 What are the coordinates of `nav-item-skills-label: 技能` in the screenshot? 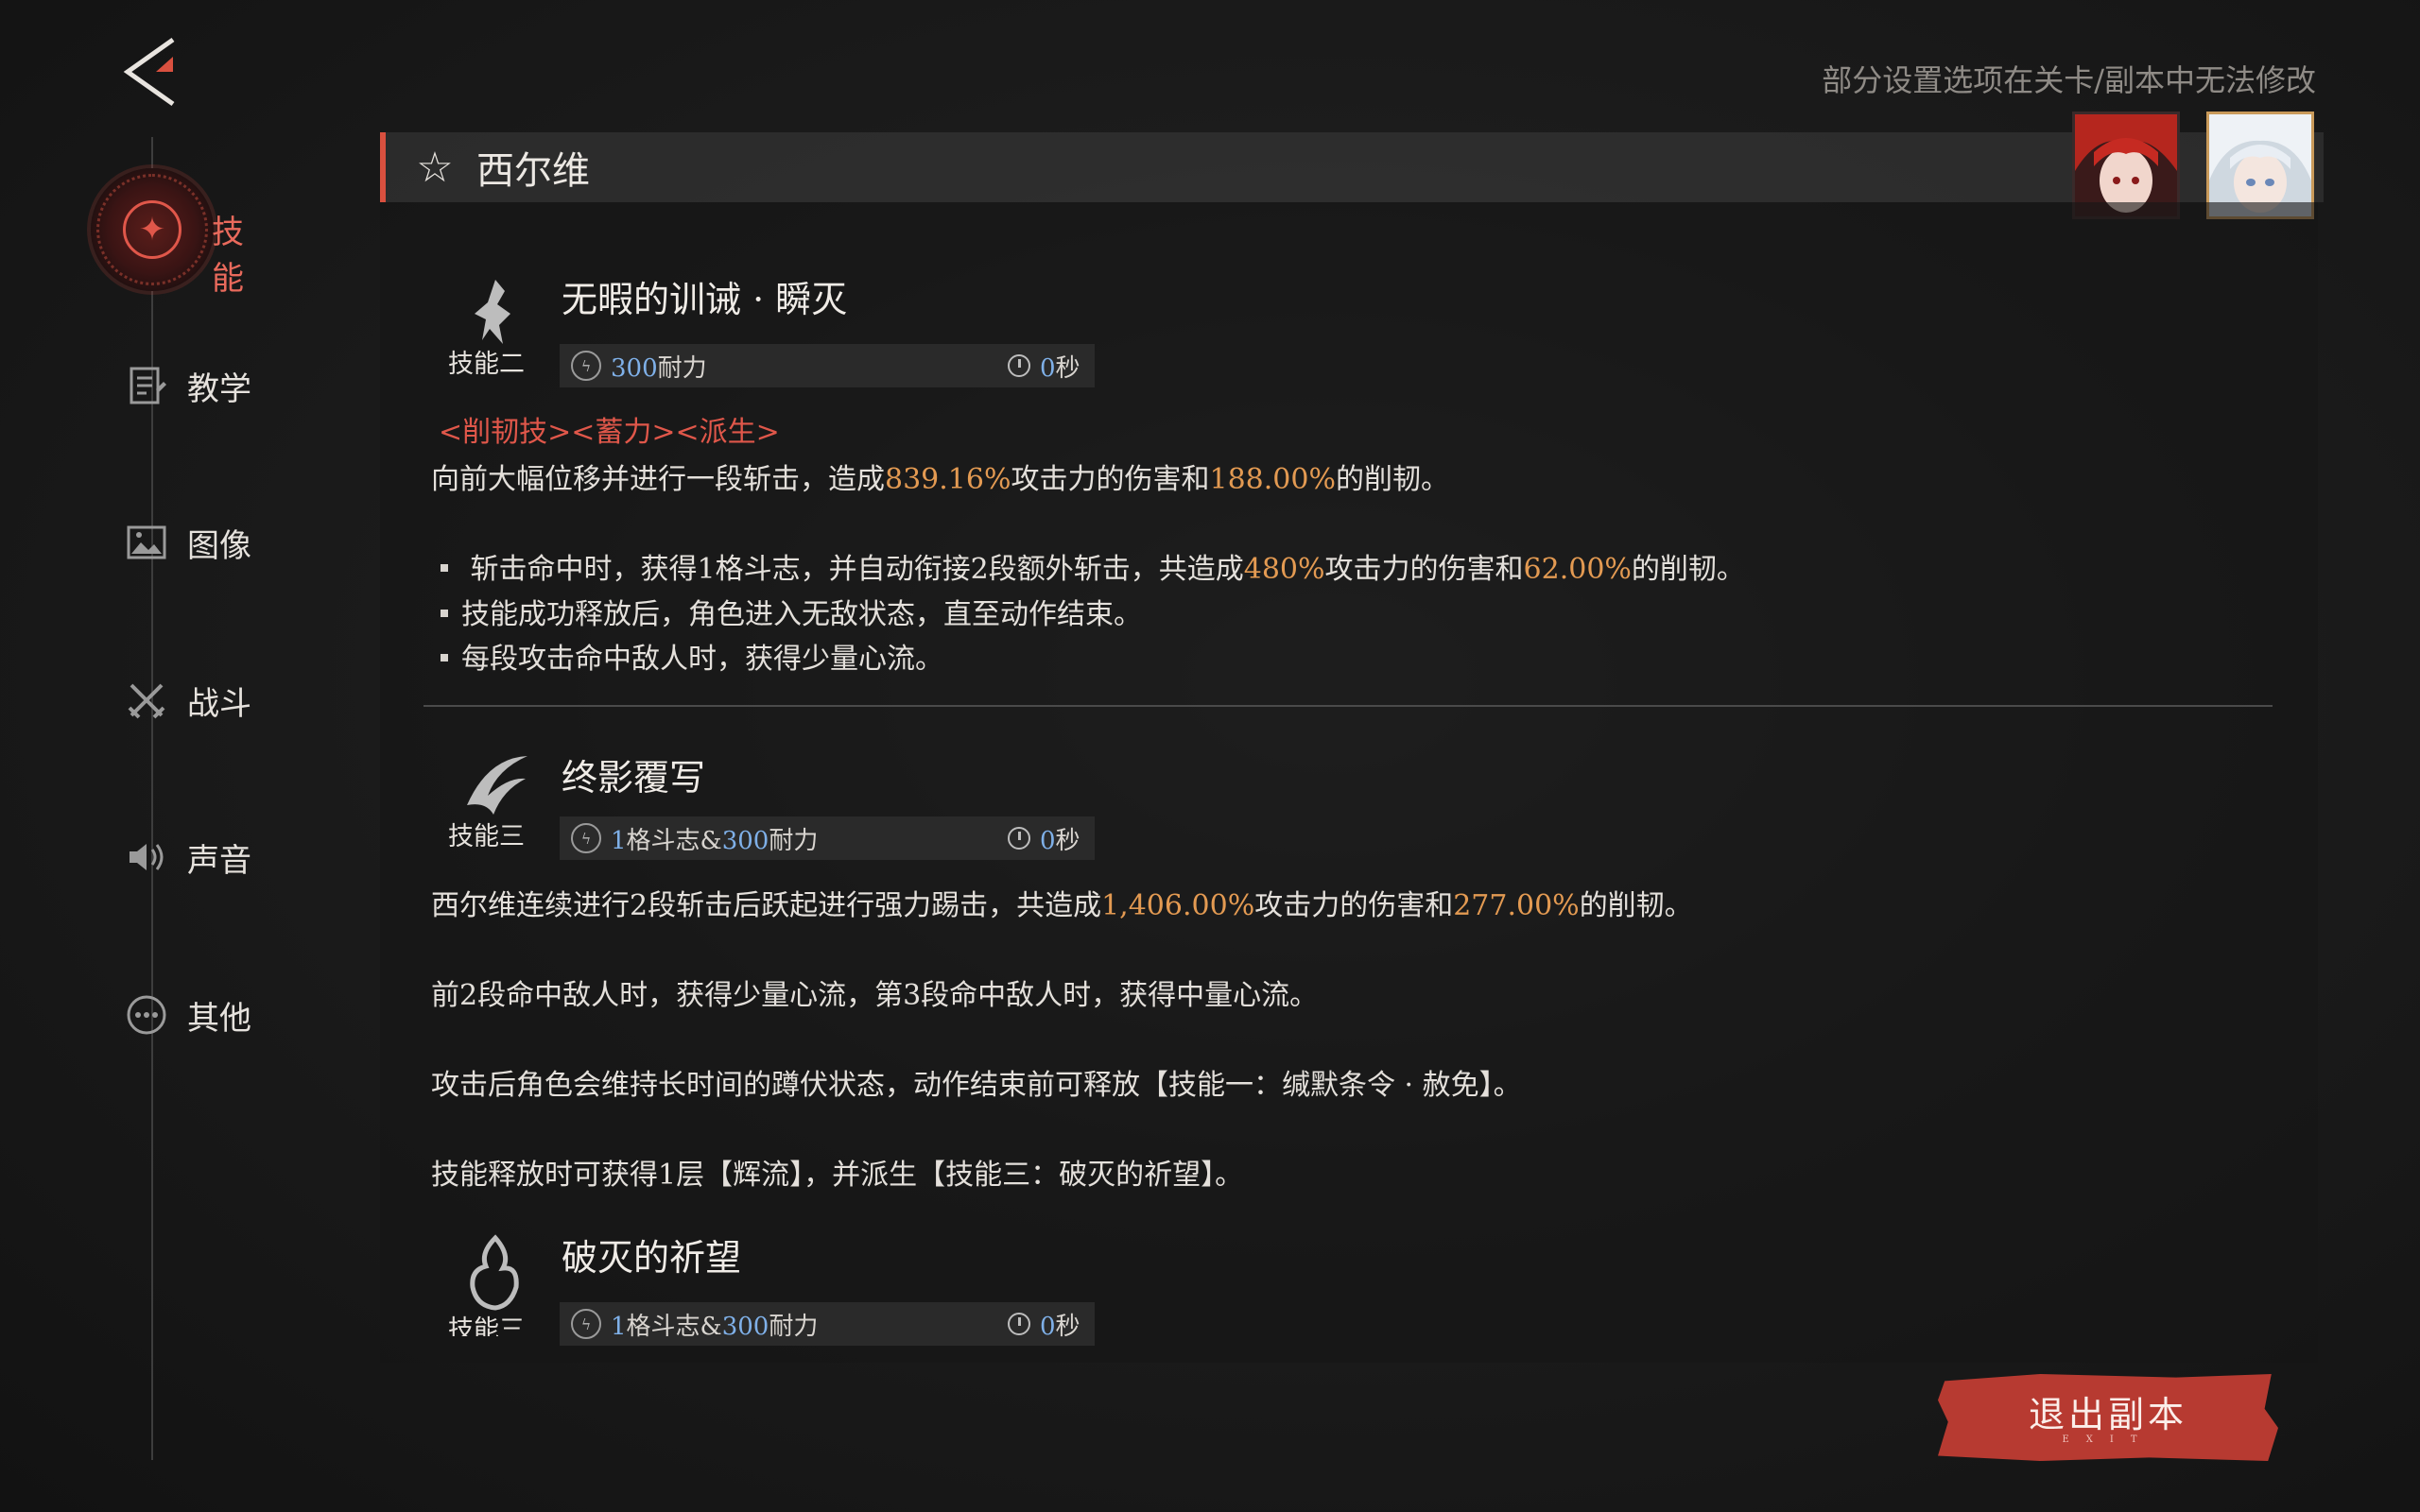 It's located at (228, 256).